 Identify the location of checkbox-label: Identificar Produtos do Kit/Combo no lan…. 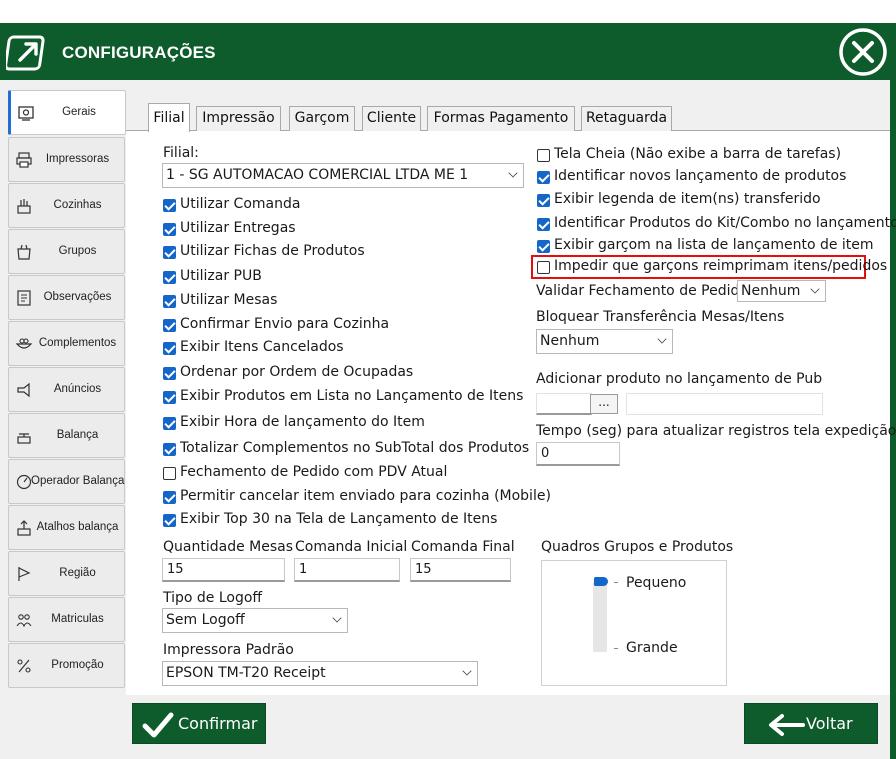
(725, 223).